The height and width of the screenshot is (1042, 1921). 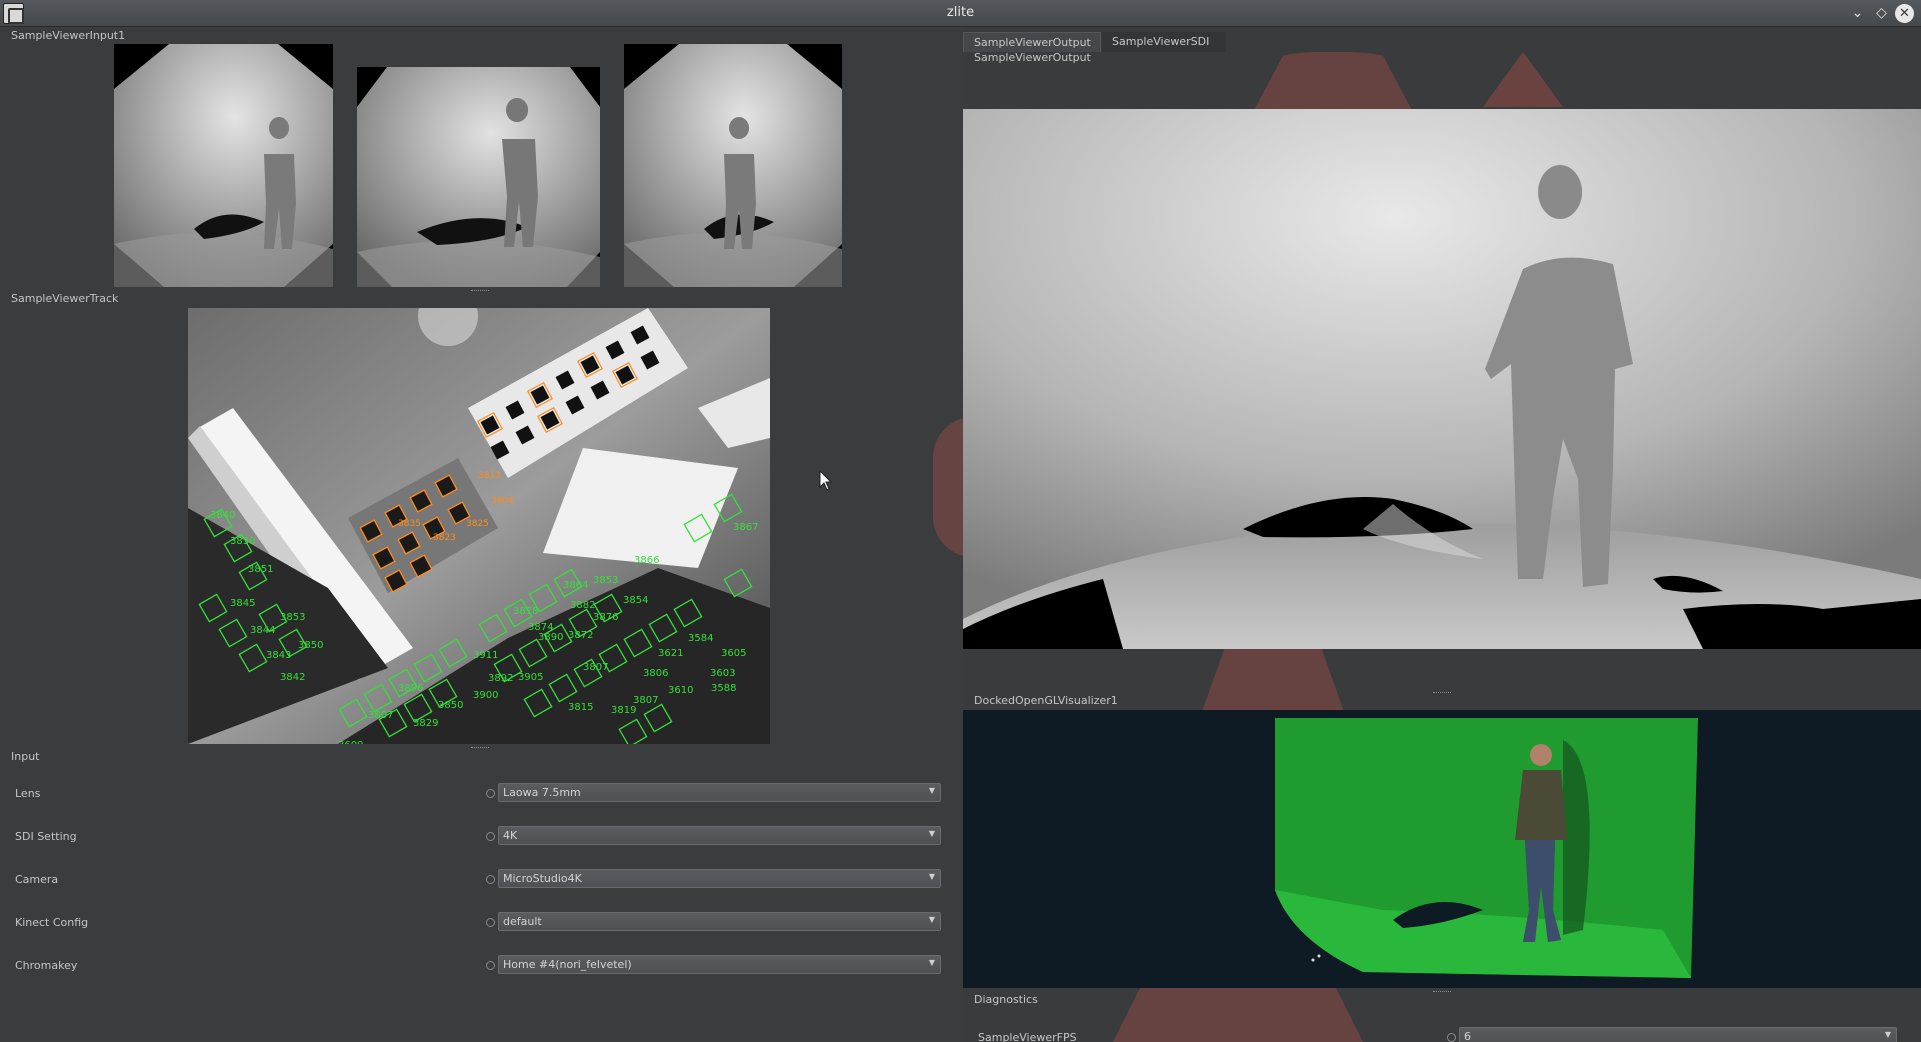 I want to click on chromakey-row: Chromakey Home #4(nori_felvetel) ▼, so click(x=481, y=966).